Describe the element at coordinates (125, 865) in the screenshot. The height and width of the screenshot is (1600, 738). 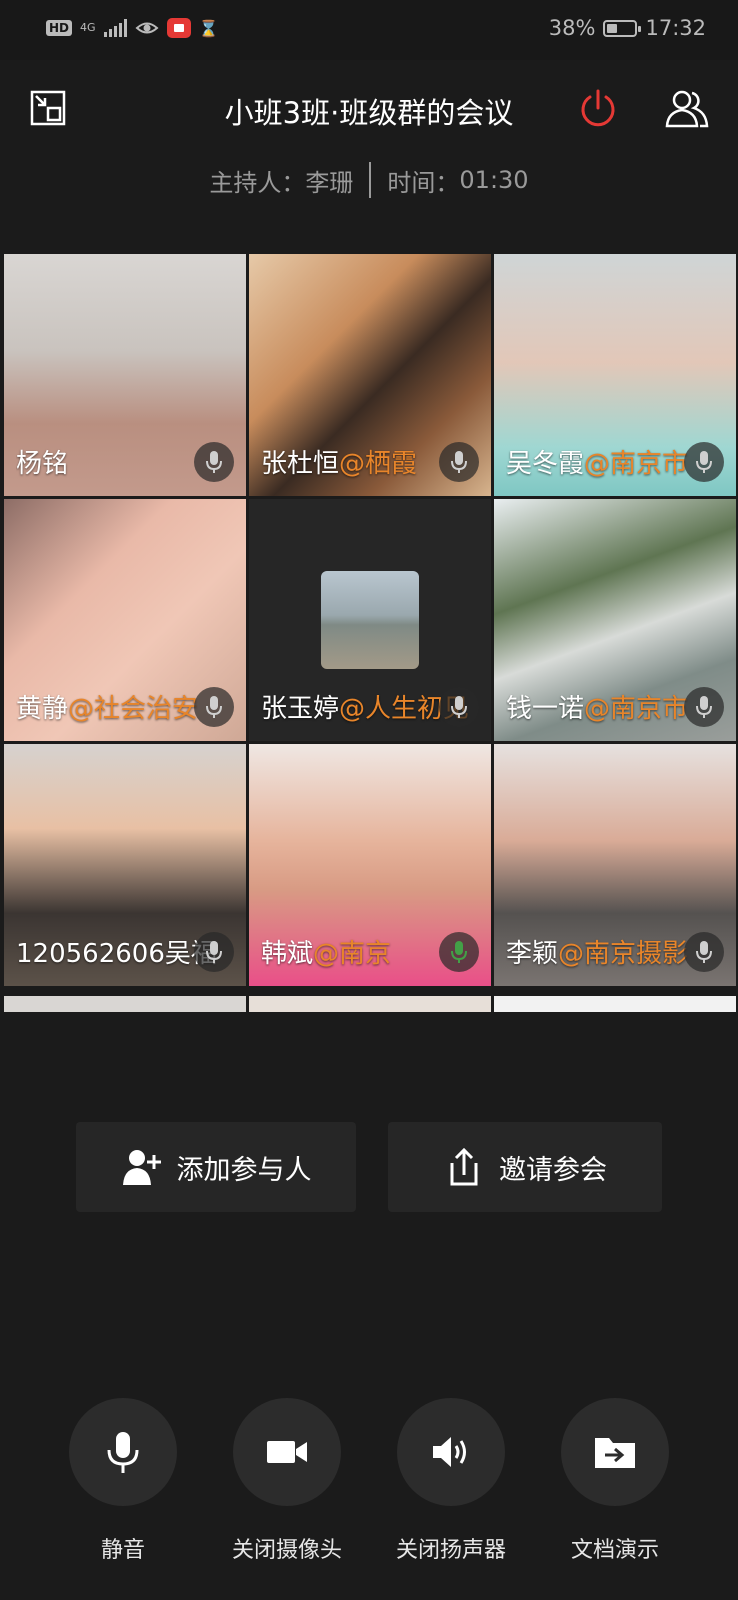
I see `participant-tile: 120562606吴福` at that location.